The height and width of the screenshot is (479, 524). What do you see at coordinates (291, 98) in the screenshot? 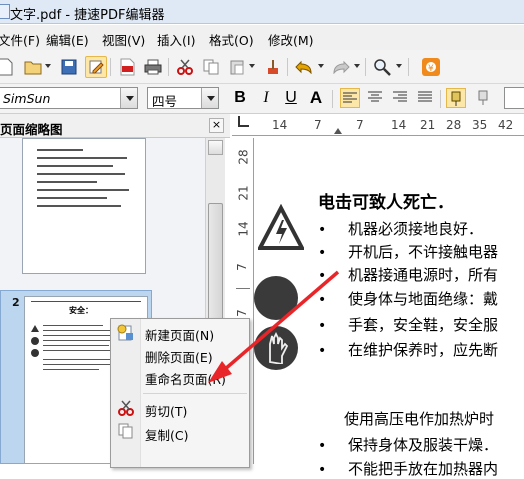
I see `underline-icon: U` at bounding box center [291, 98].